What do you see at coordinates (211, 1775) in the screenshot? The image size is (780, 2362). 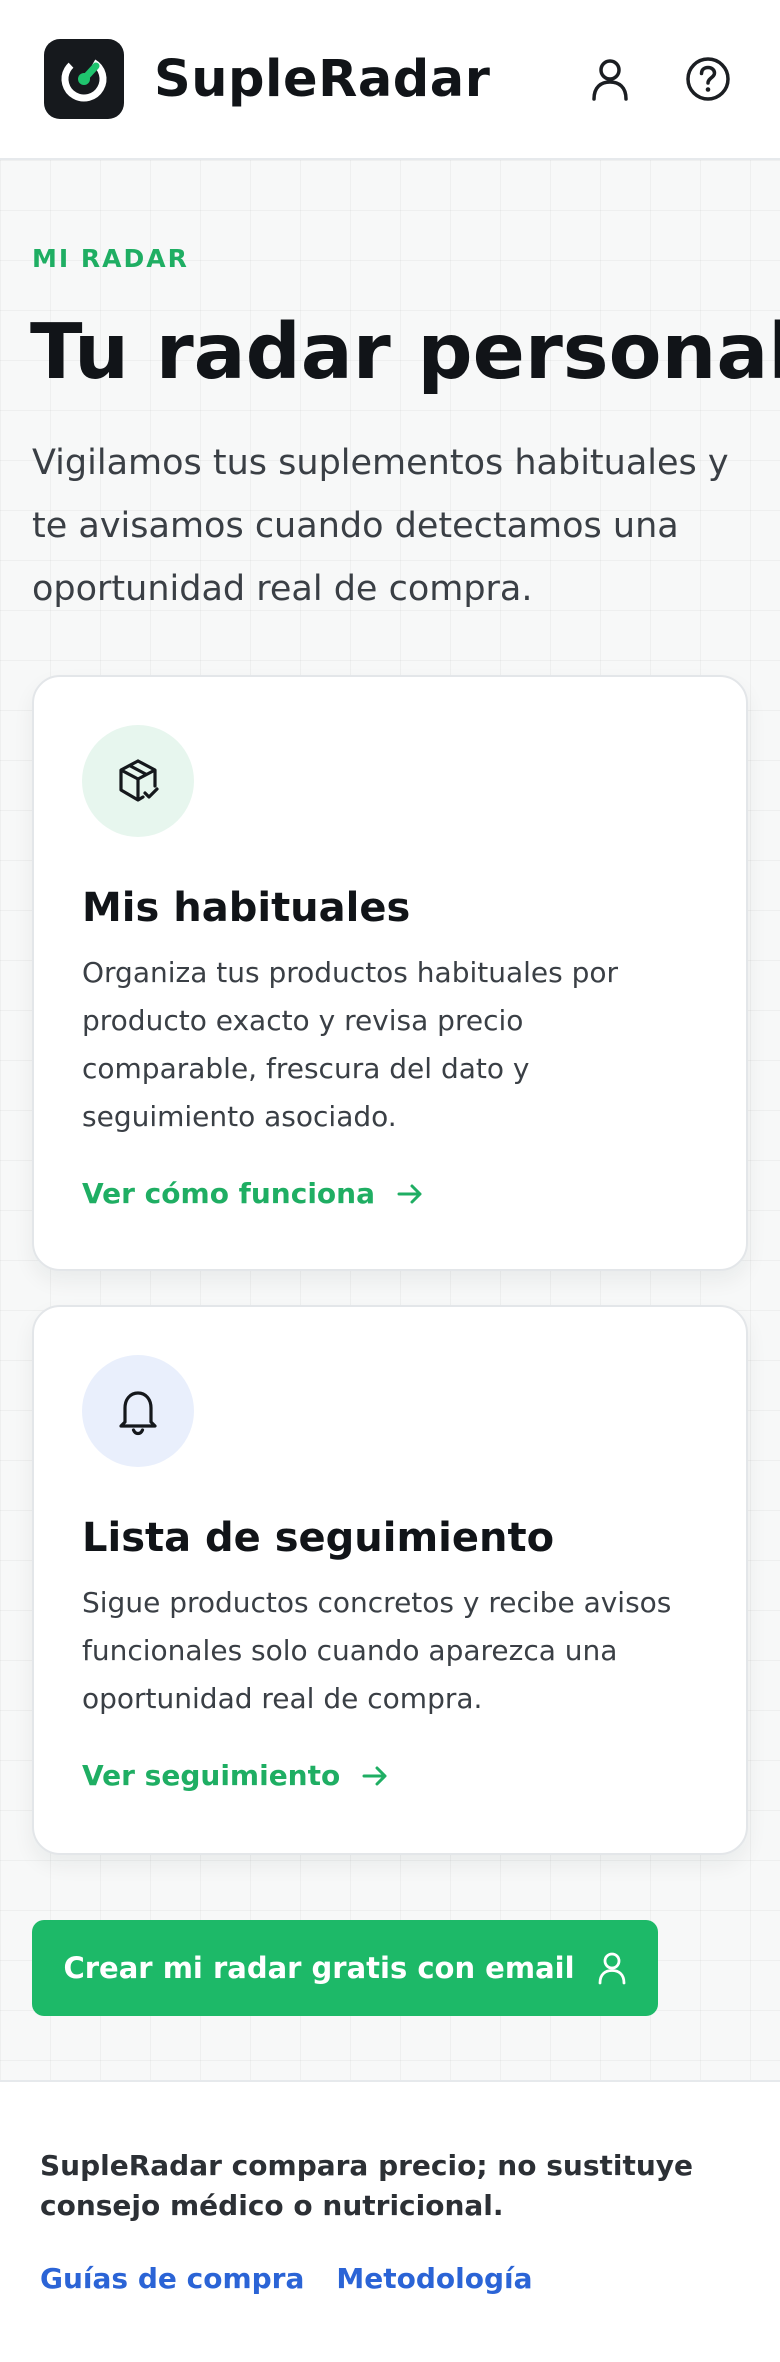 I see `card-link-label: Ver seguimiento` at bounding box center [211, 1775].